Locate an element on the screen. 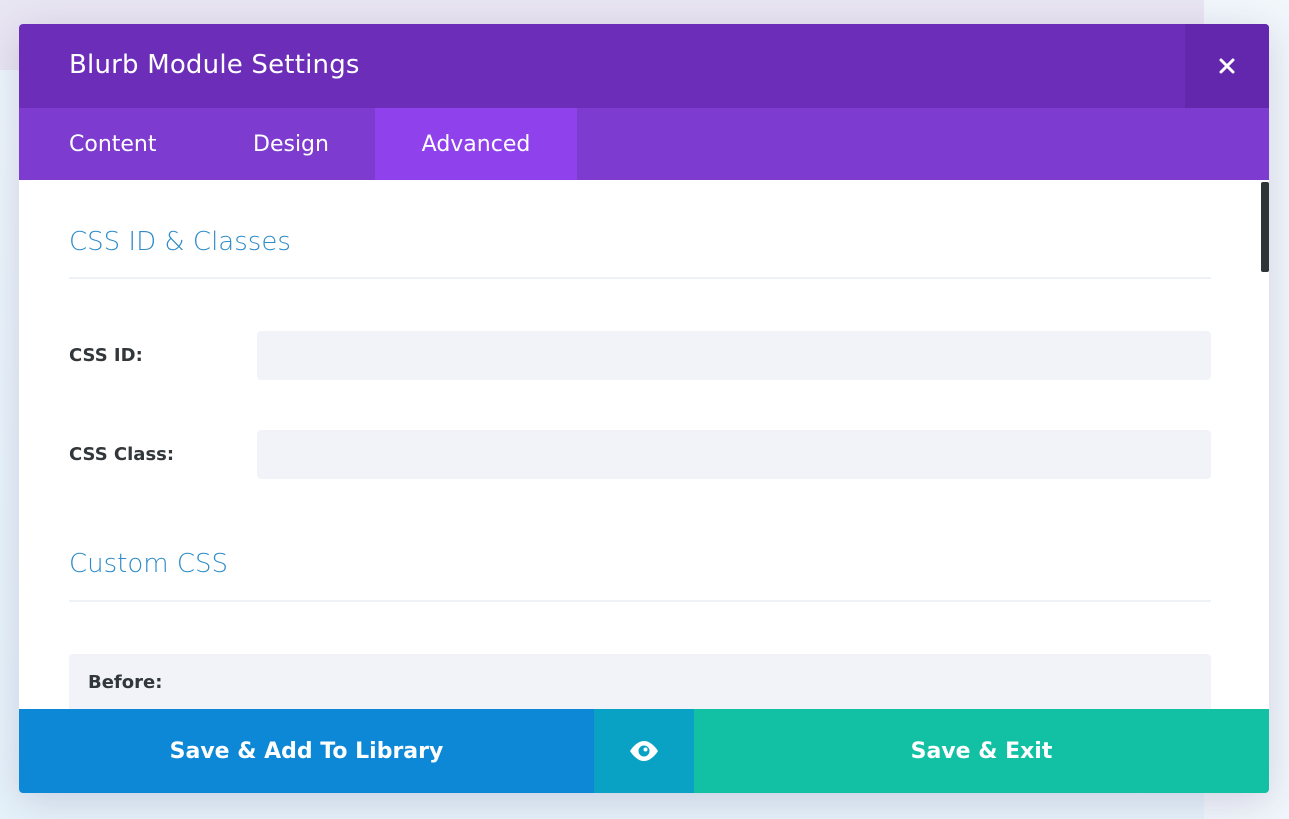  modal-footer: Save & Add To Library Save & Exit is located at coordinates (644, 751).